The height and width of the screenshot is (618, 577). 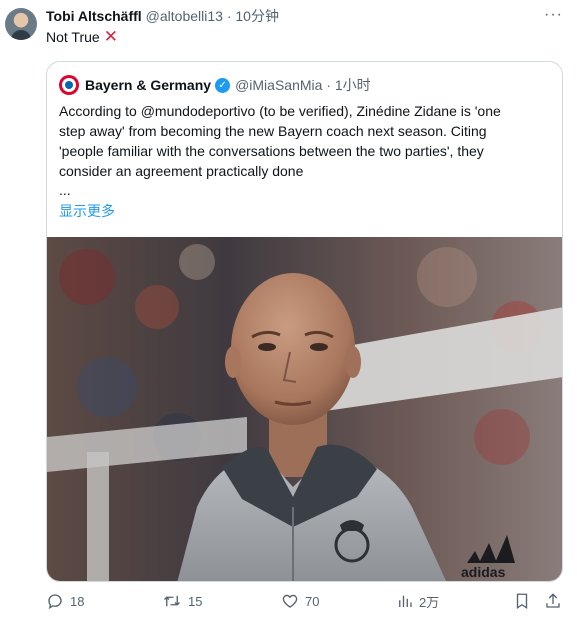 What do you see at coordinates (148, 85) in the screenshot?
I see `quoted-author-name: Bayern & Germany` at bounding box center [148, 85].